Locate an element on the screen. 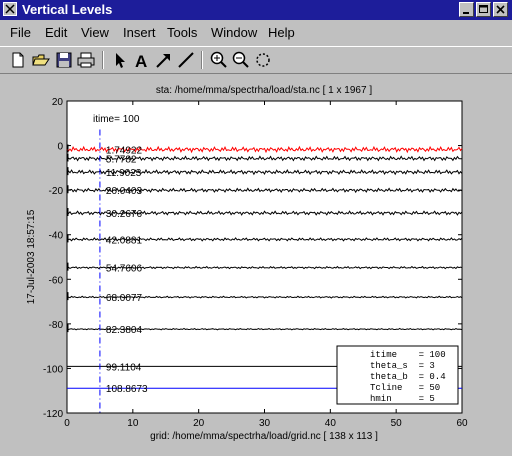  y-tick-label: -20 is located at coordinates (56, 191).